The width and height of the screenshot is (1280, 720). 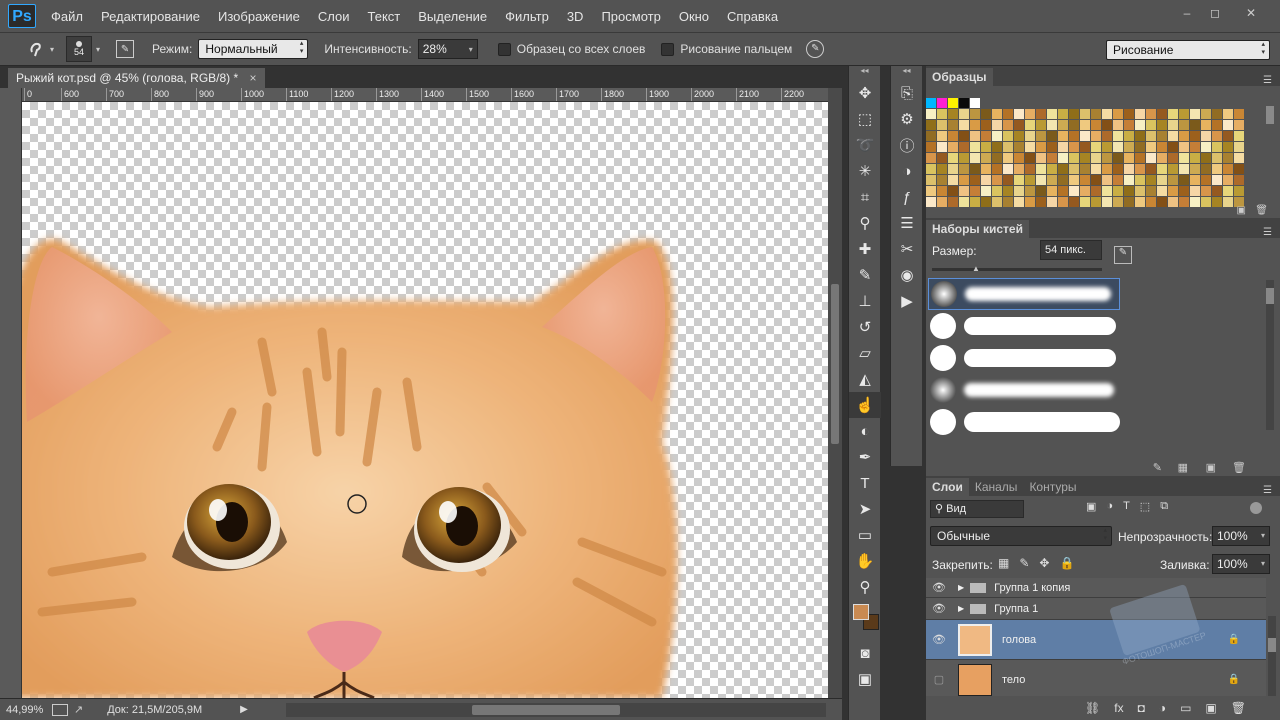 What do you see at coordinates (861, 612) in the screenshot?
I see `foreground-color-swatch` at bounding box center [861, 612].